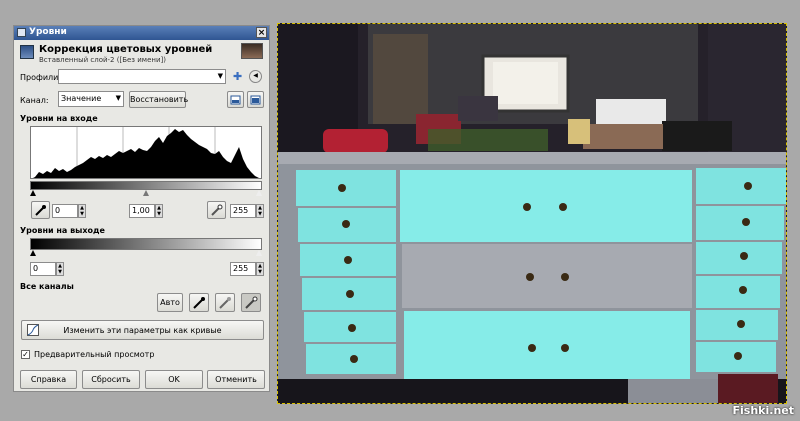  What do you see at coordinates (763, 410) in the screenshot?
I see `watermark: Fishki.net` at bounding box center [763, 410].